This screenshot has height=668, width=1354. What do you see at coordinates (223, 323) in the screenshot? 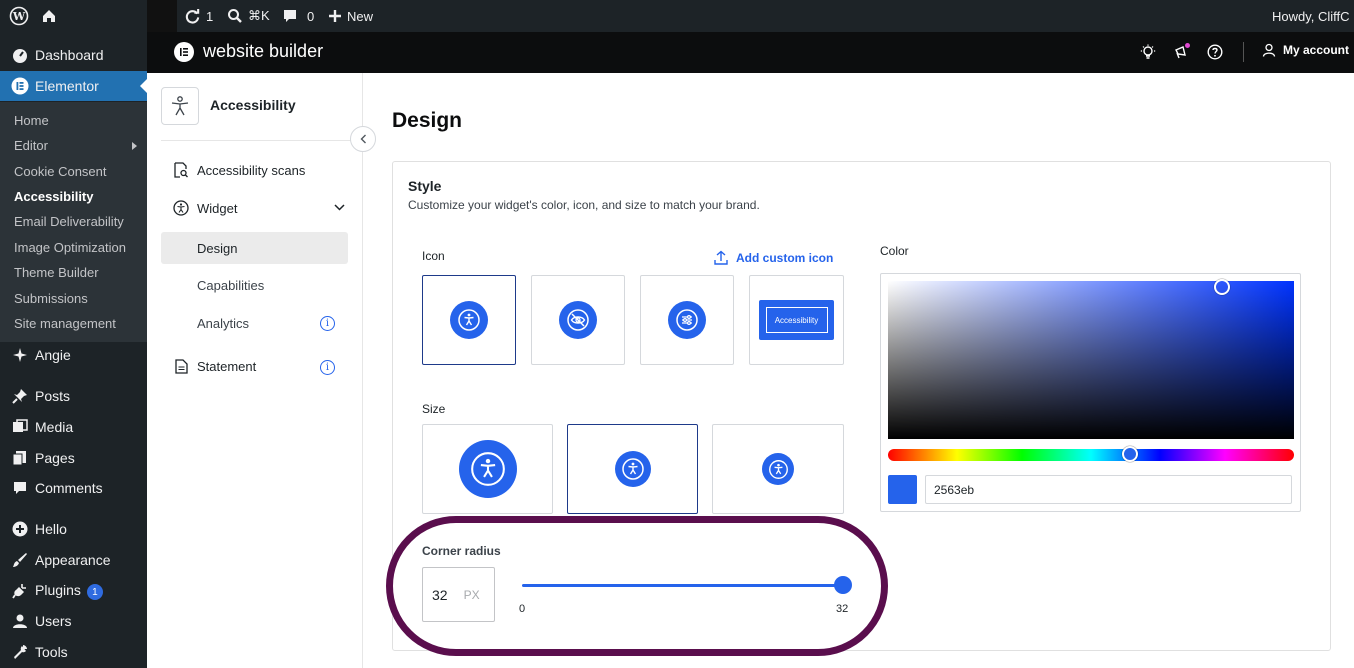
I see `nav-label: Analytics` at bounding box center [223, 323].